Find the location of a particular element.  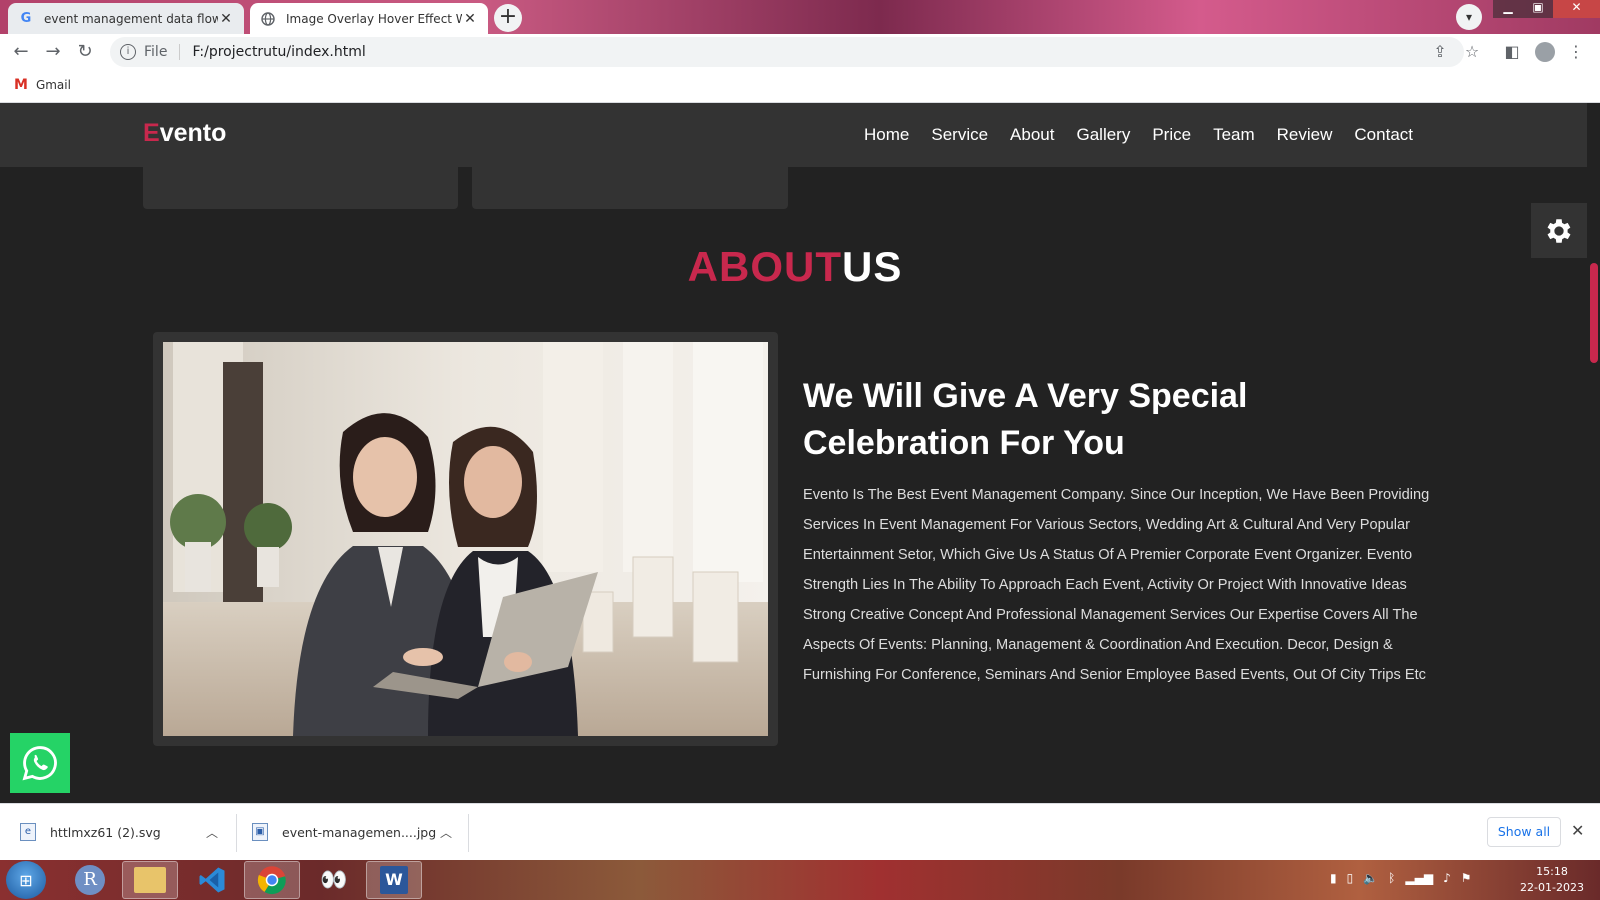

bookmarks-bar: M Gmail is located at coordinates (800, 86).